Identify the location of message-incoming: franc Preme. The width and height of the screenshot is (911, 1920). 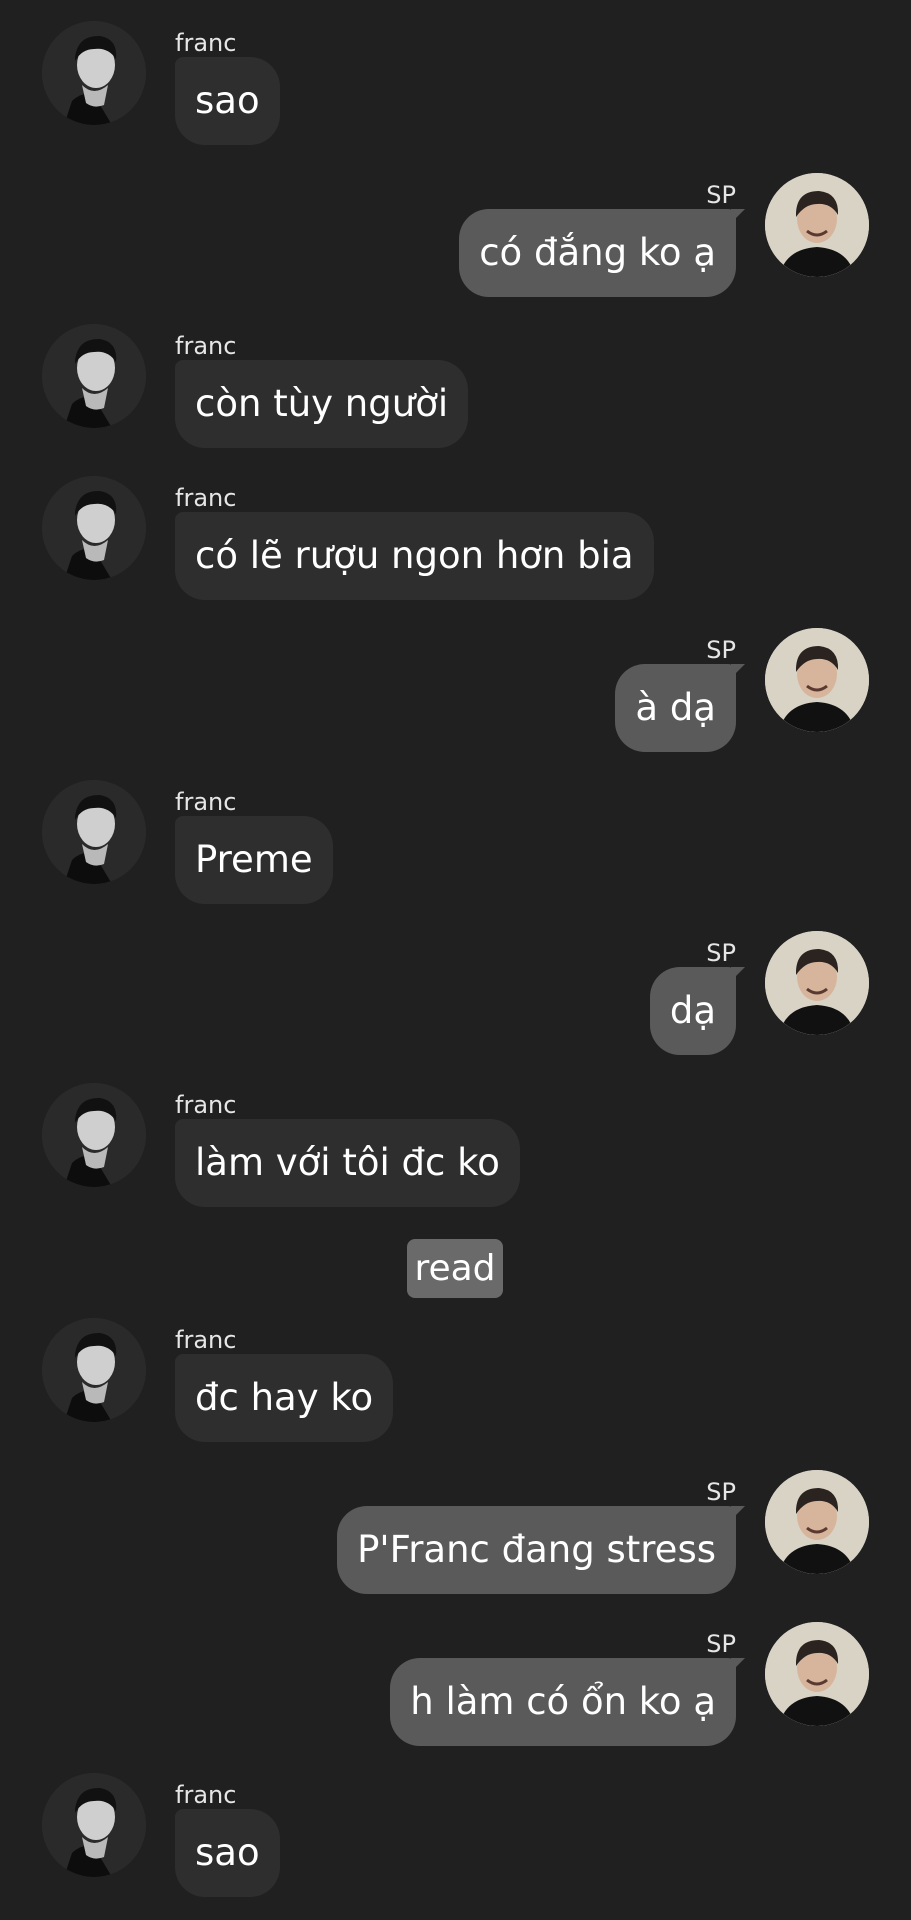
(455, 850).